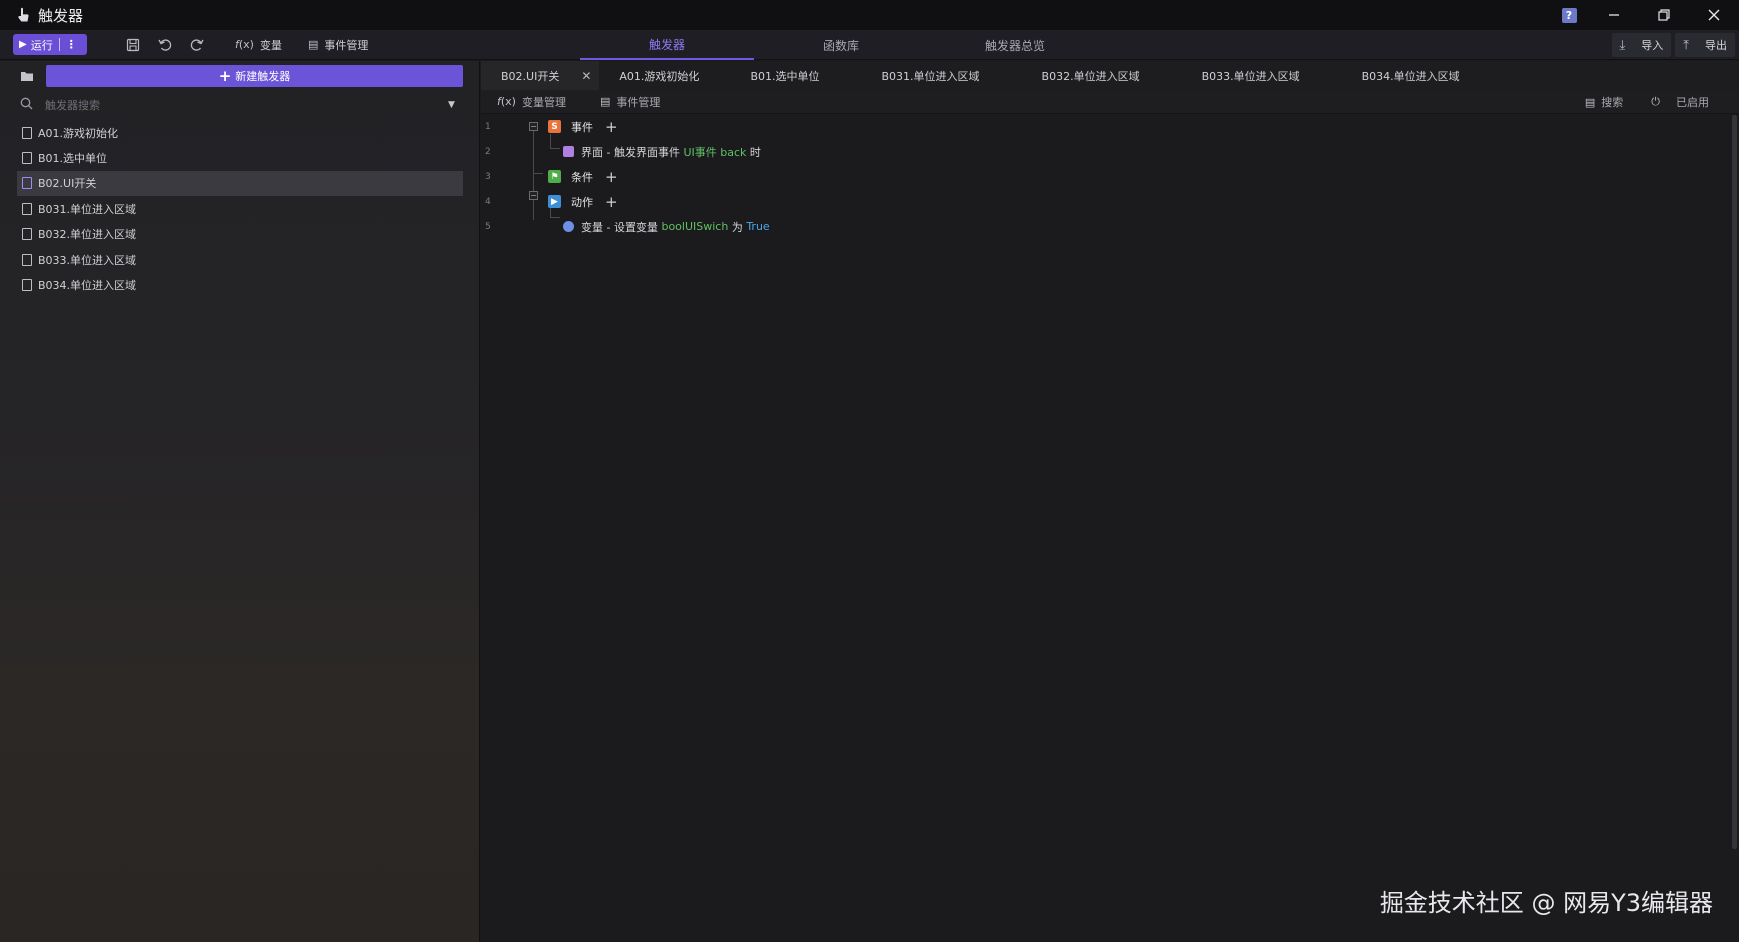 The width and height of the screenshot is (1739, 942). I want to click on editor-tab-label: B034.单位进入区域, so click(1410, 76).